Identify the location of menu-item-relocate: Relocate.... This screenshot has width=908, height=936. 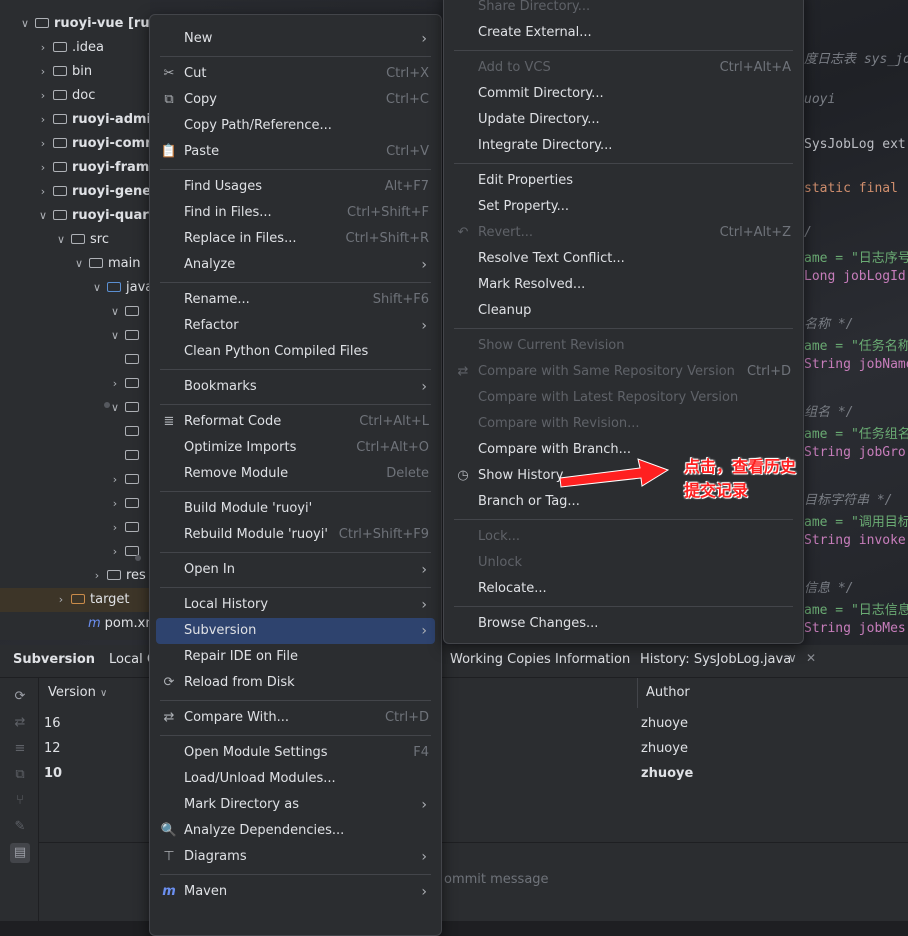
(623, 589).